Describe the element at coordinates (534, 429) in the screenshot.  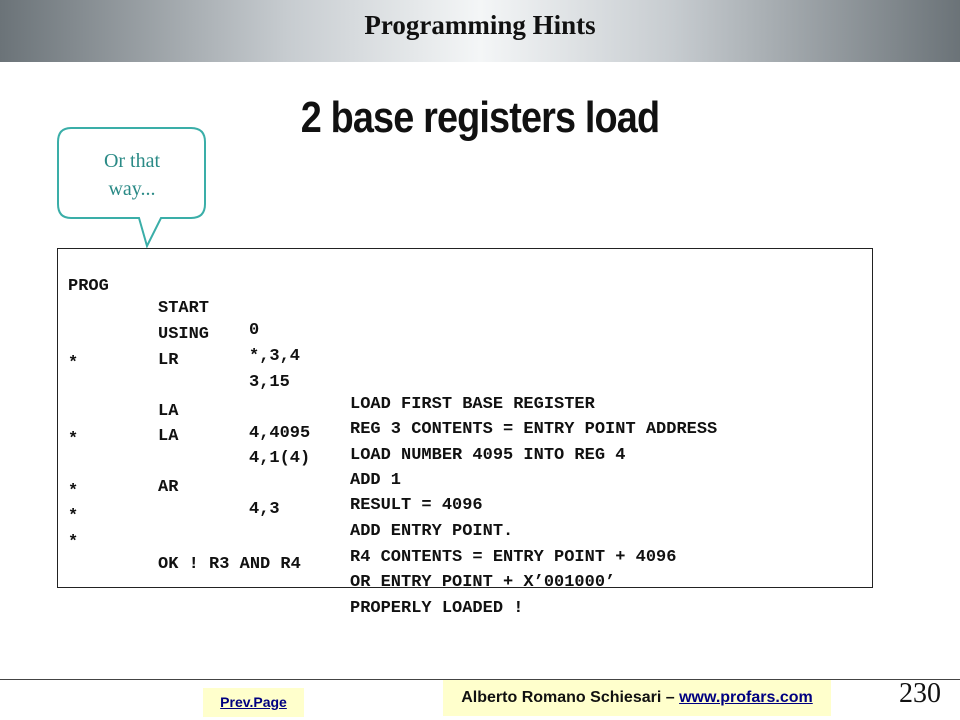
I see `code-comment: REG 3 CONTENTS = ENTRY POINT ADDRESS` at that location.